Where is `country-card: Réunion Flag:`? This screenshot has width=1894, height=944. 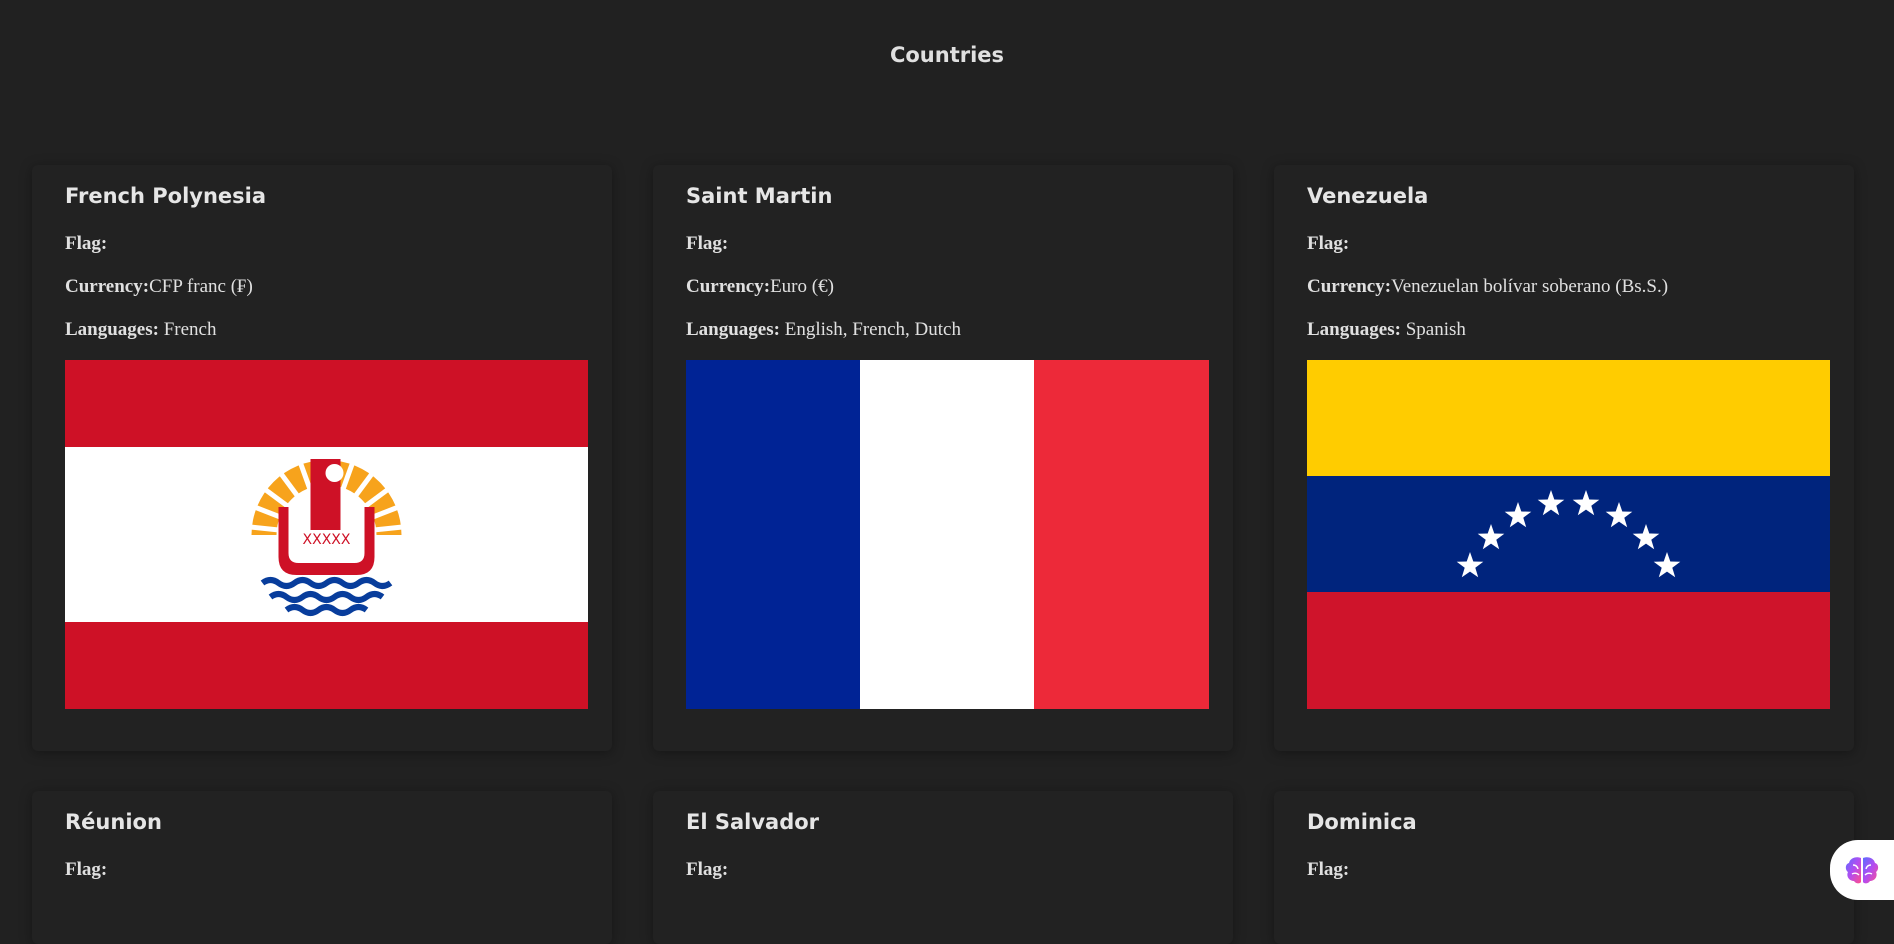
country-card: Réunion Flag: is located at coordinates (322, 867).